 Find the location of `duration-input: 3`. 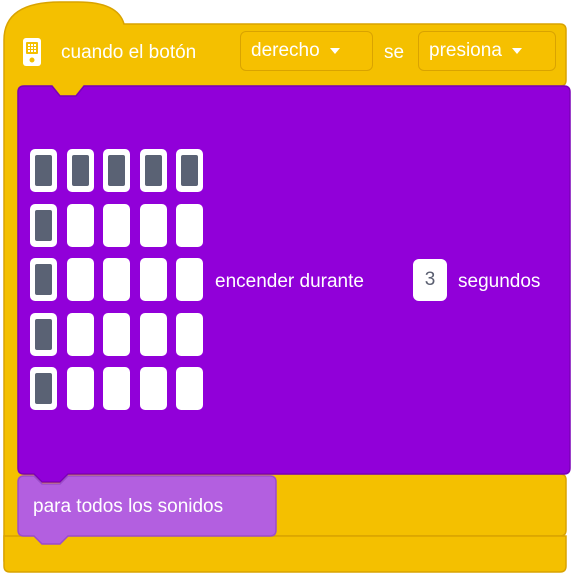

duration-input: 3 is located at coordinates (430, 280).